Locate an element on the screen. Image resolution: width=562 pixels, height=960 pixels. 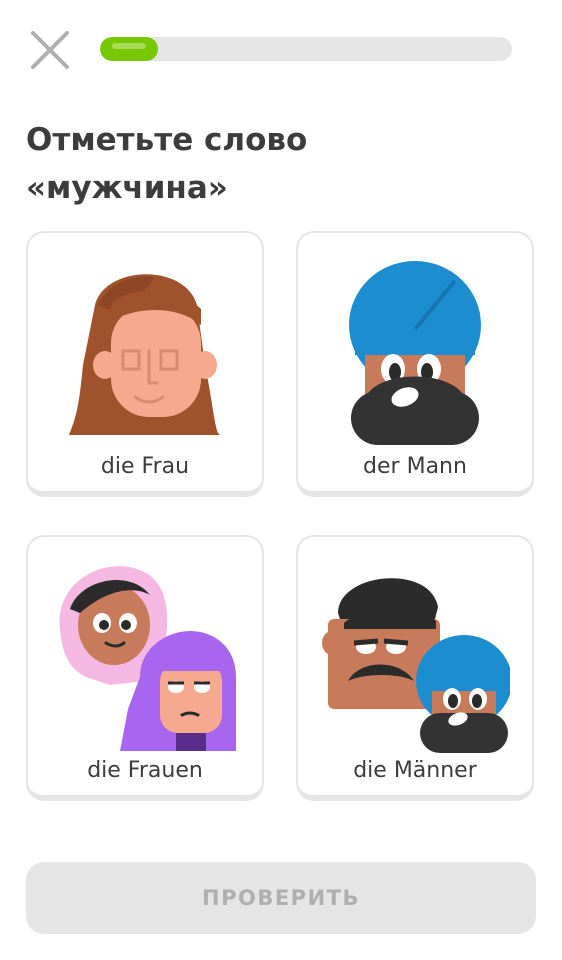
check-button-label: ПРОВЕРИТЬ is located at coordinates (281, 898).